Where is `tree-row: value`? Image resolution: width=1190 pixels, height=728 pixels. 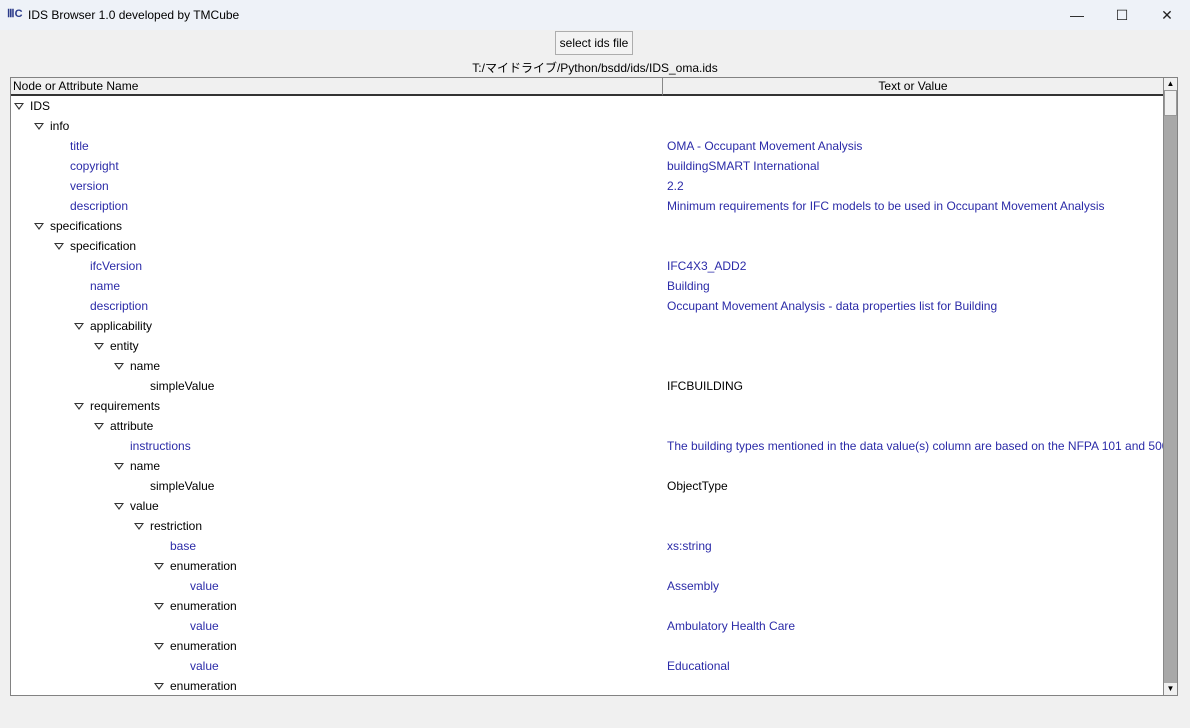
tree-row: value is located at coordinates (587, 506).